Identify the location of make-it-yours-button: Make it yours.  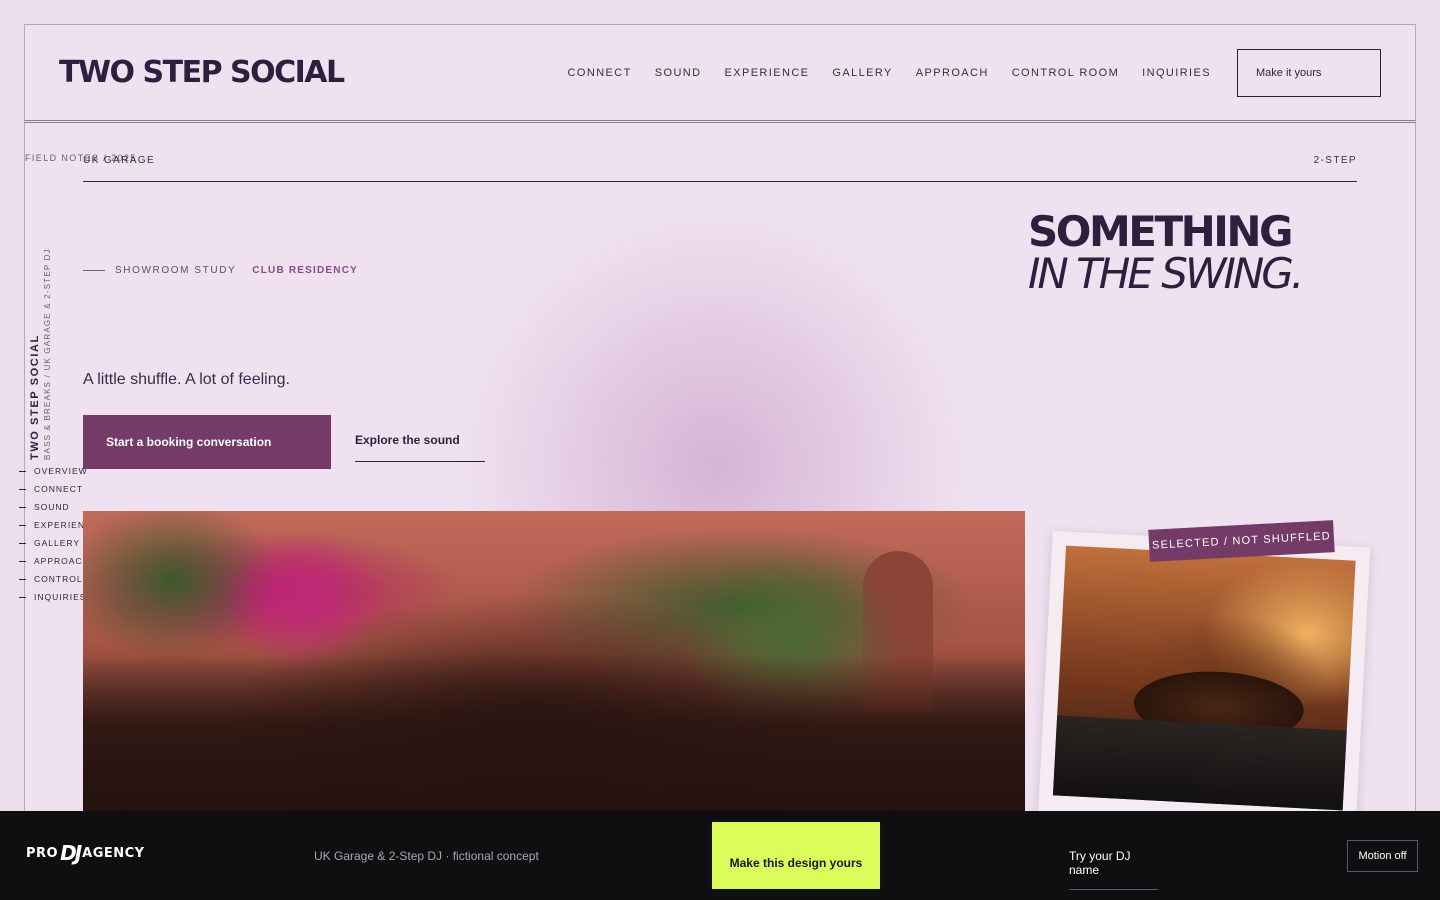
(1309, 73).